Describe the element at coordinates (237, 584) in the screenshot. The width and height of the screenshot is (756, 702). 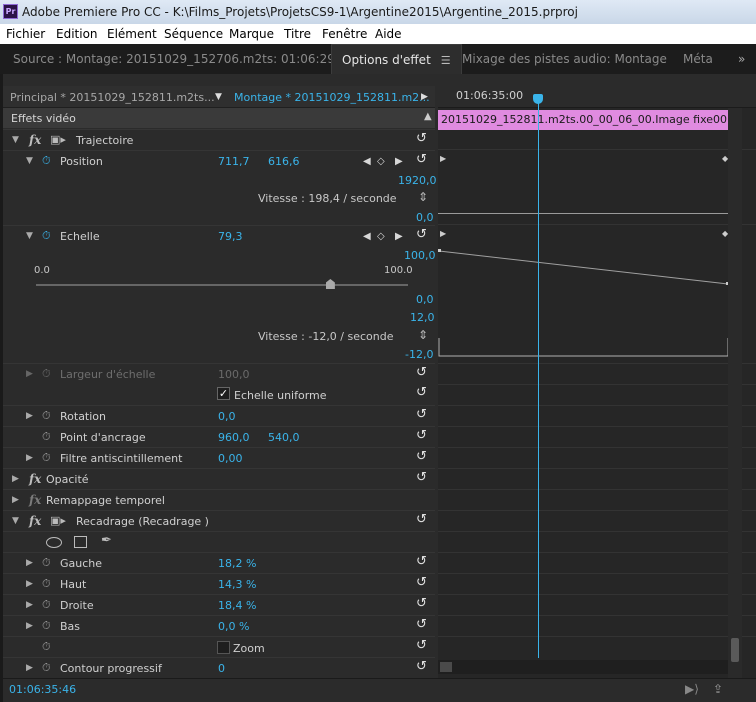
I see `haut-value: 14,3 %` at that location.